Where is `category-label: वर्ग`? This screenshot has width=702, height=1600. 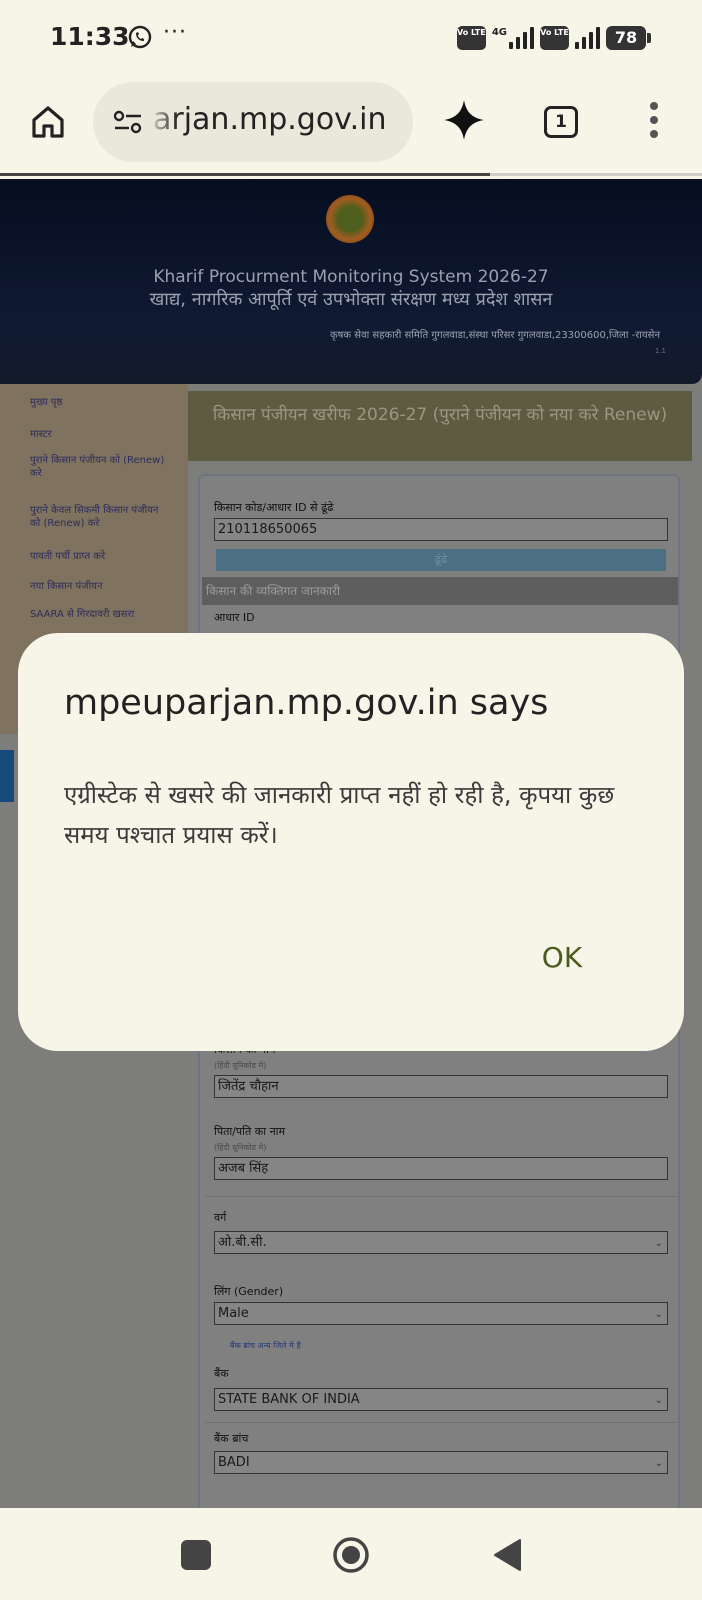 category-label: वर्ग is located at coordinates (220, 1217).